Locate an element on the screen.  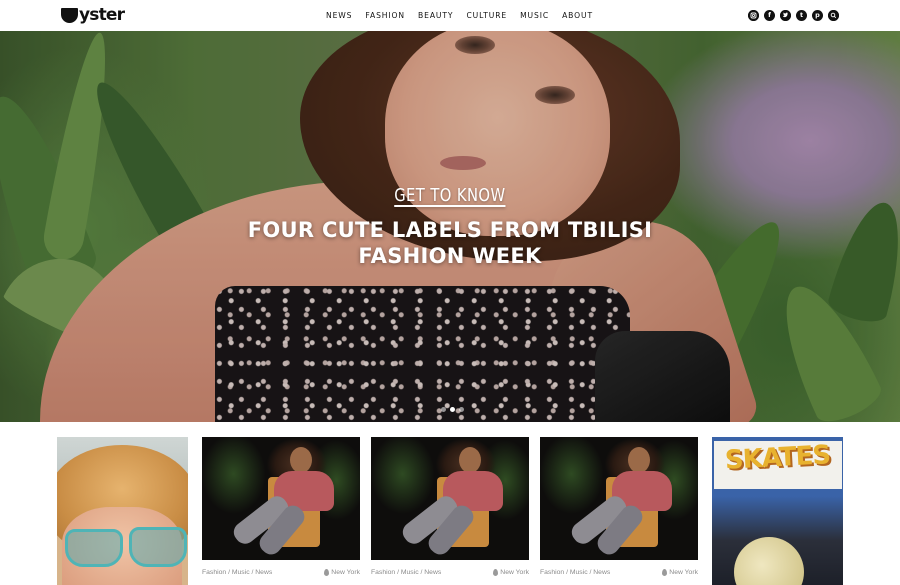
slider-dot-active is located at coordinates (452, 409).